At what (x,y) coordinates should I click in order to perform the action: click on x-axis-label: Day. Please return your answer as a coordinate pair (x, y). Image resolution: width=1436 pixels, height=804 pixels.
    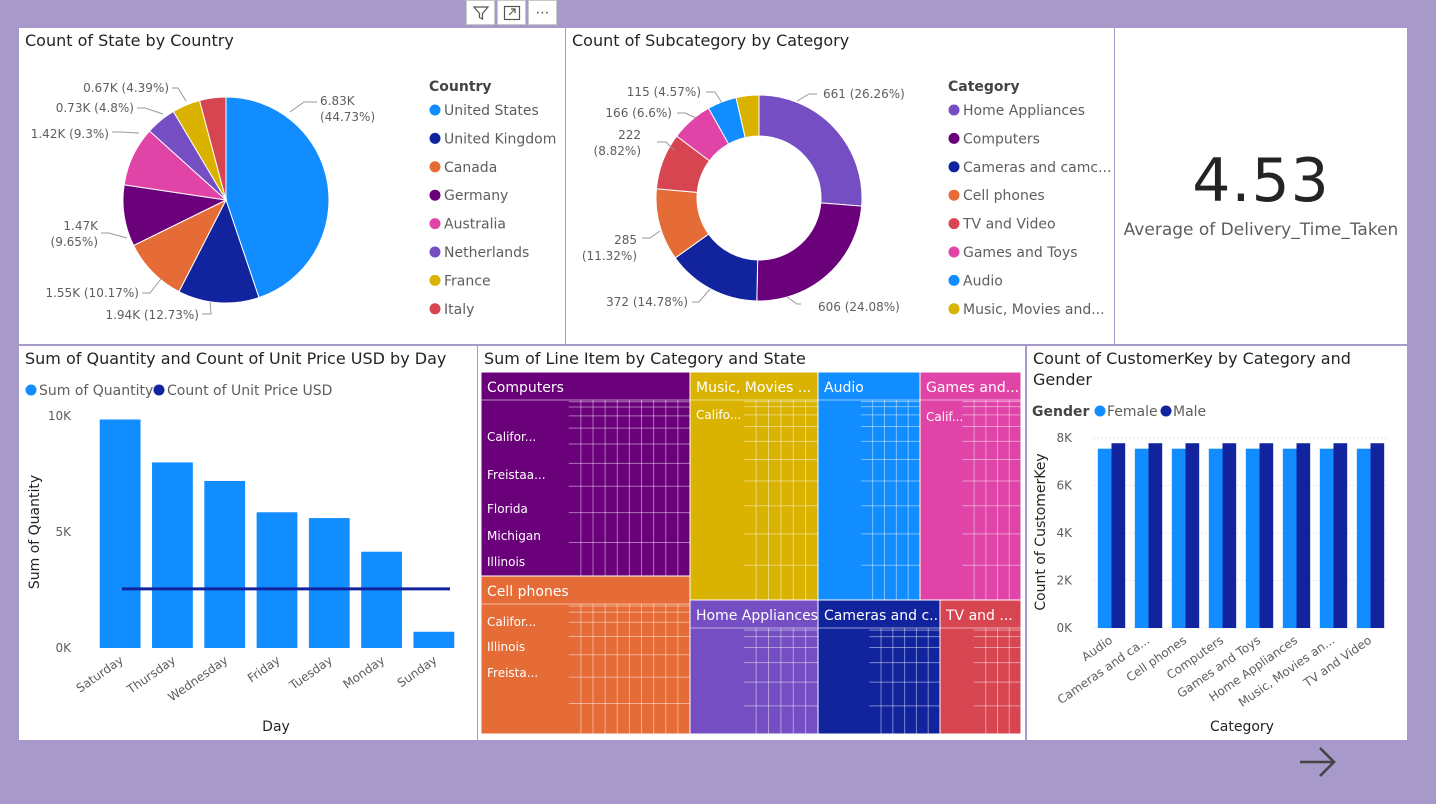
    Looking at the image, I should click on (276, 727).